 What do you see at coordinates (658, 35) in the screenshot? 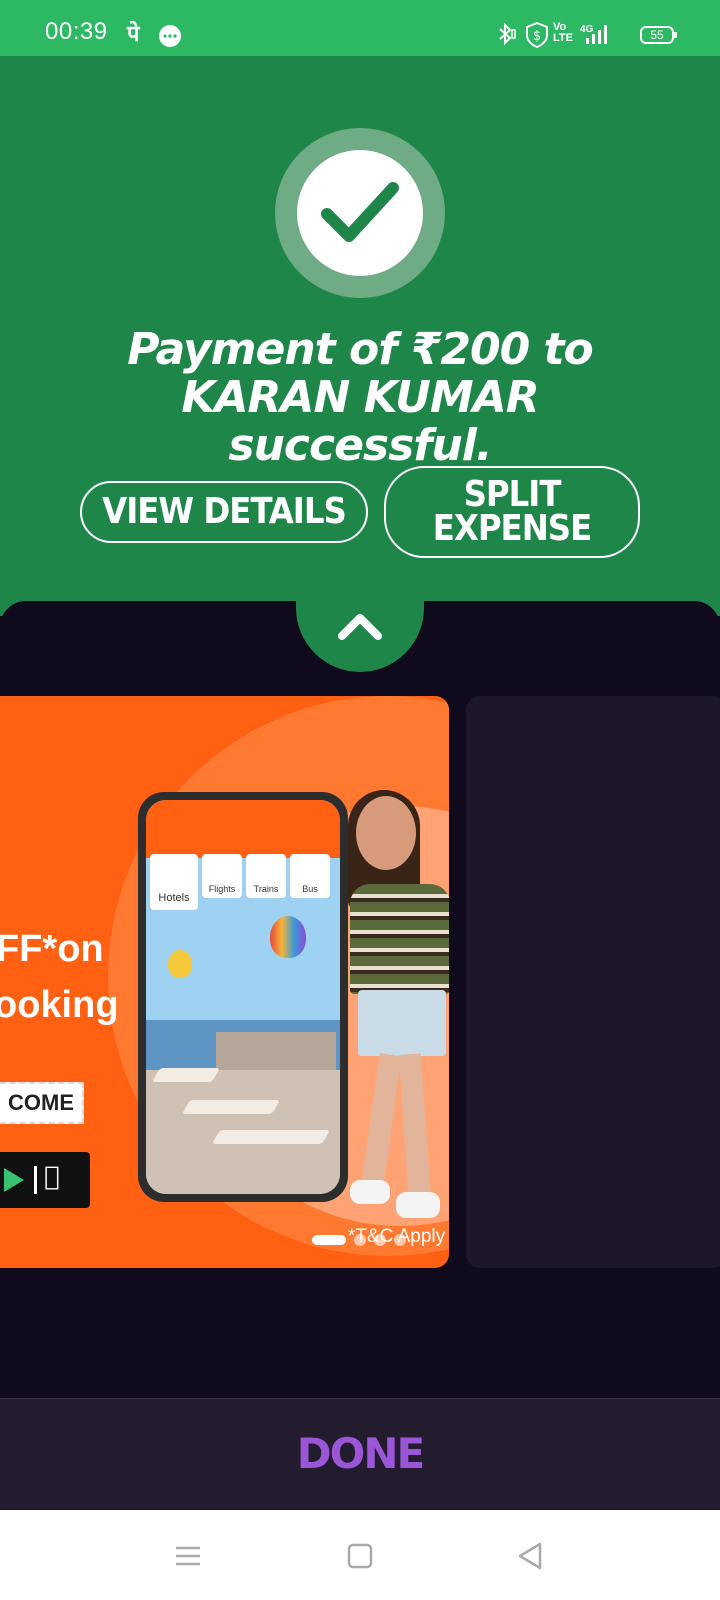
I see `battery-indicator: 55` at bounding box center [658, 35].